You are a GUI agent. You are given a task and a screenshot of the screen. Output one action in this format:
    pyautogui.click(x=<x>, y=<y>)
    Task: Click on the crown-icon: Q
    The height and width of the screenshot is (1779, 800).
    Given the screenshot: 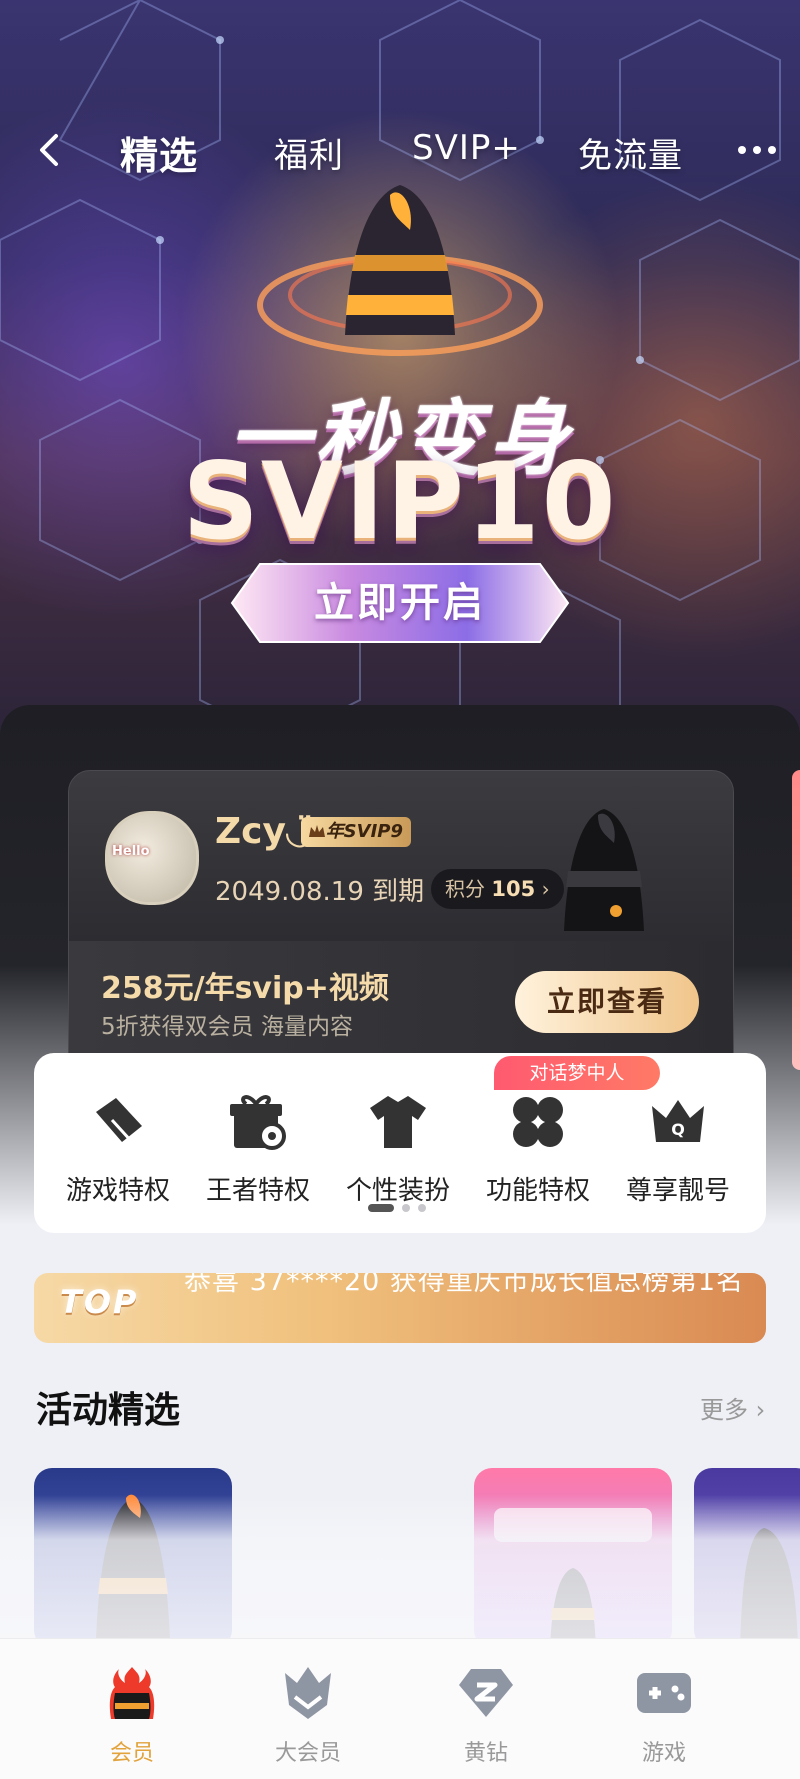 What is the action you would take?
    pyautogui.click(x=678, y=1121)
    